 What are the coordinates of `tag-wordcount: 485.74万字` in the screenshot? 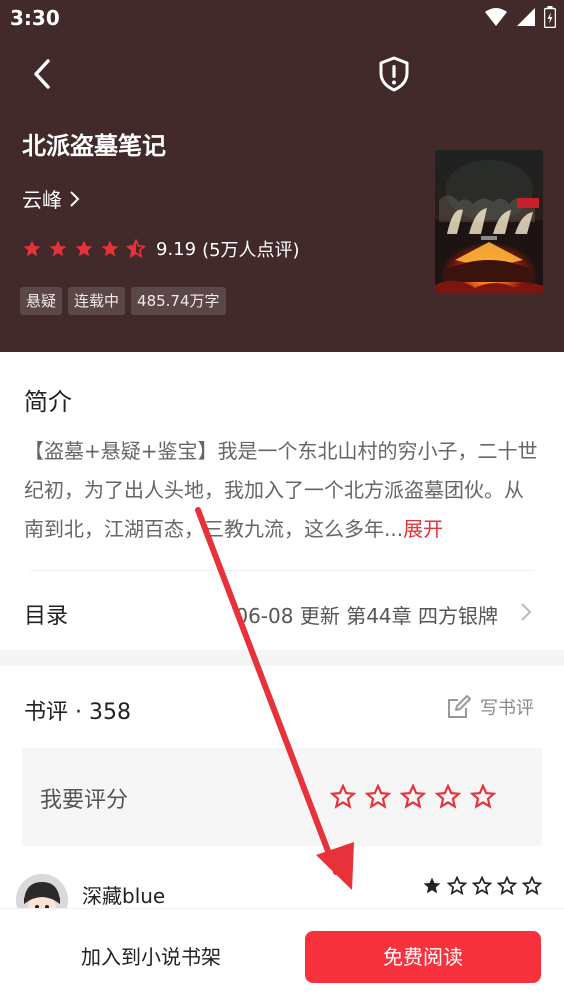 It's located at (178, 301).